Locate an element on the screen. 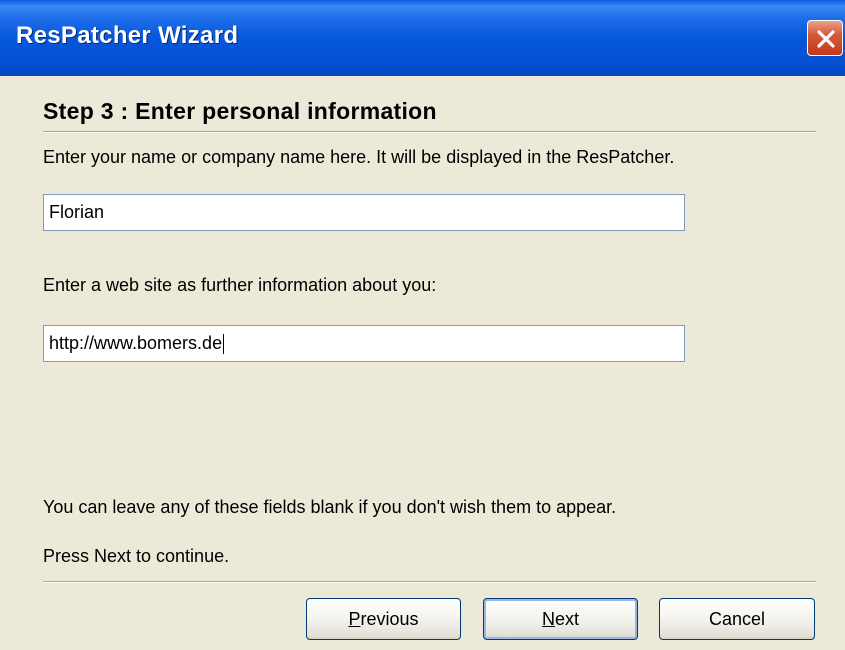  footer-divider is located at coordinates (429, 582).